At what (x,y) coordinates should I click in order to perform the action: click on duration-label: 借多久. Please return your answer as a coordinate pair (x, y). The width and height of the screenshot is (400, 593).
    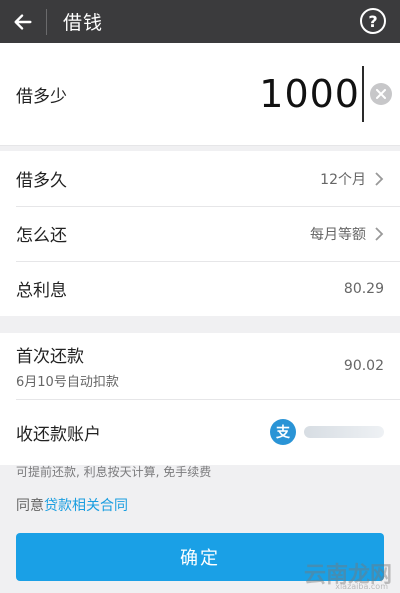
    Looking at the image, I should click on (41, 181).